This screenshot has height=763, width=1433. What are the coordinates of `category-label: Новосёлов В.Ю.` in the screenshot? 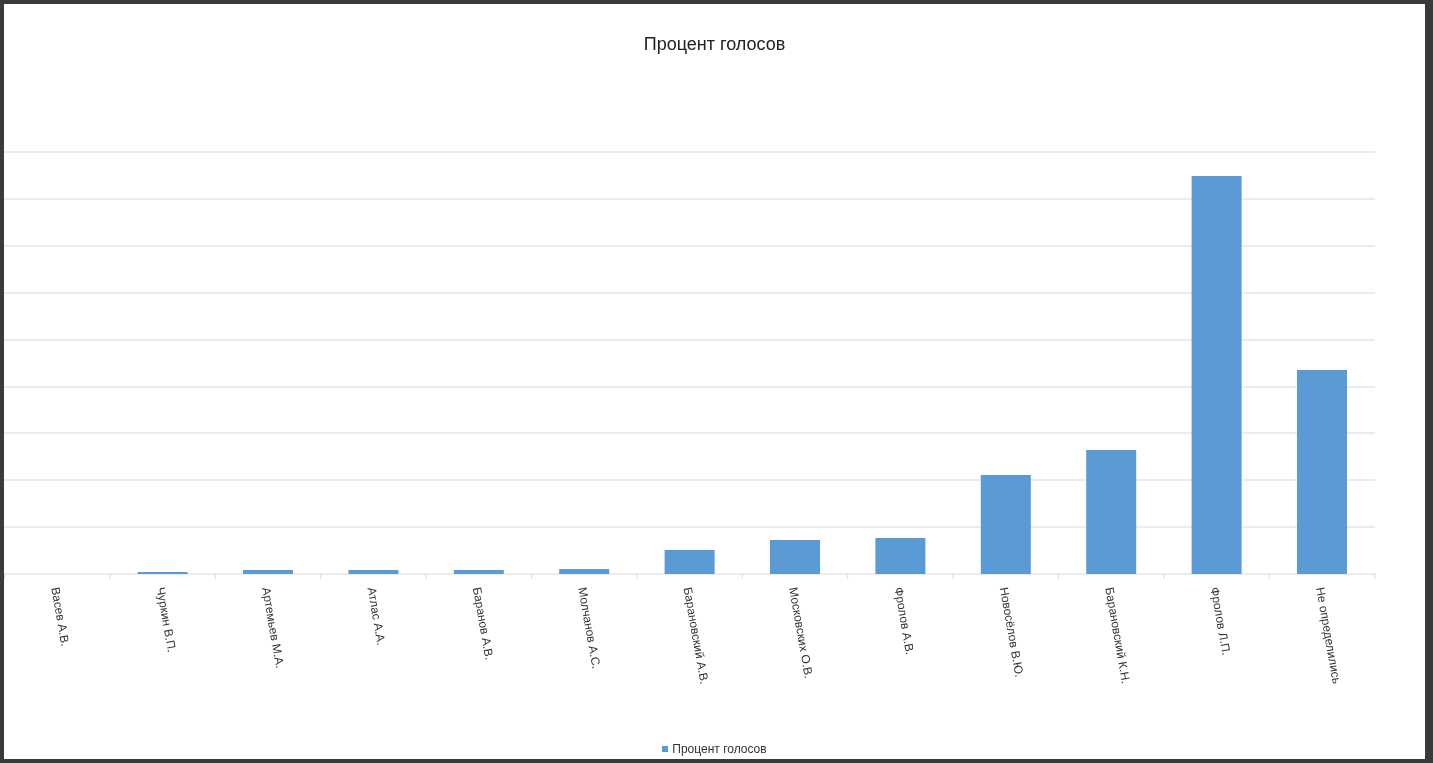 It's located at (1011, 632).